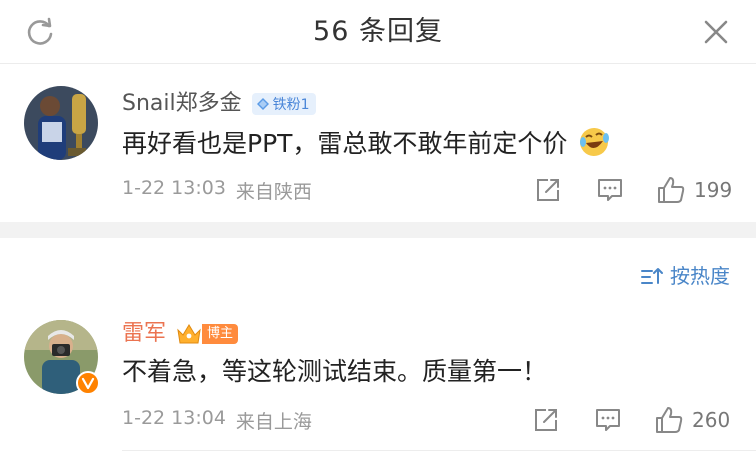  Describe the element at coordinates (273, 192) in the screenshot. I see `comment-location: 来自陕西` at that location.